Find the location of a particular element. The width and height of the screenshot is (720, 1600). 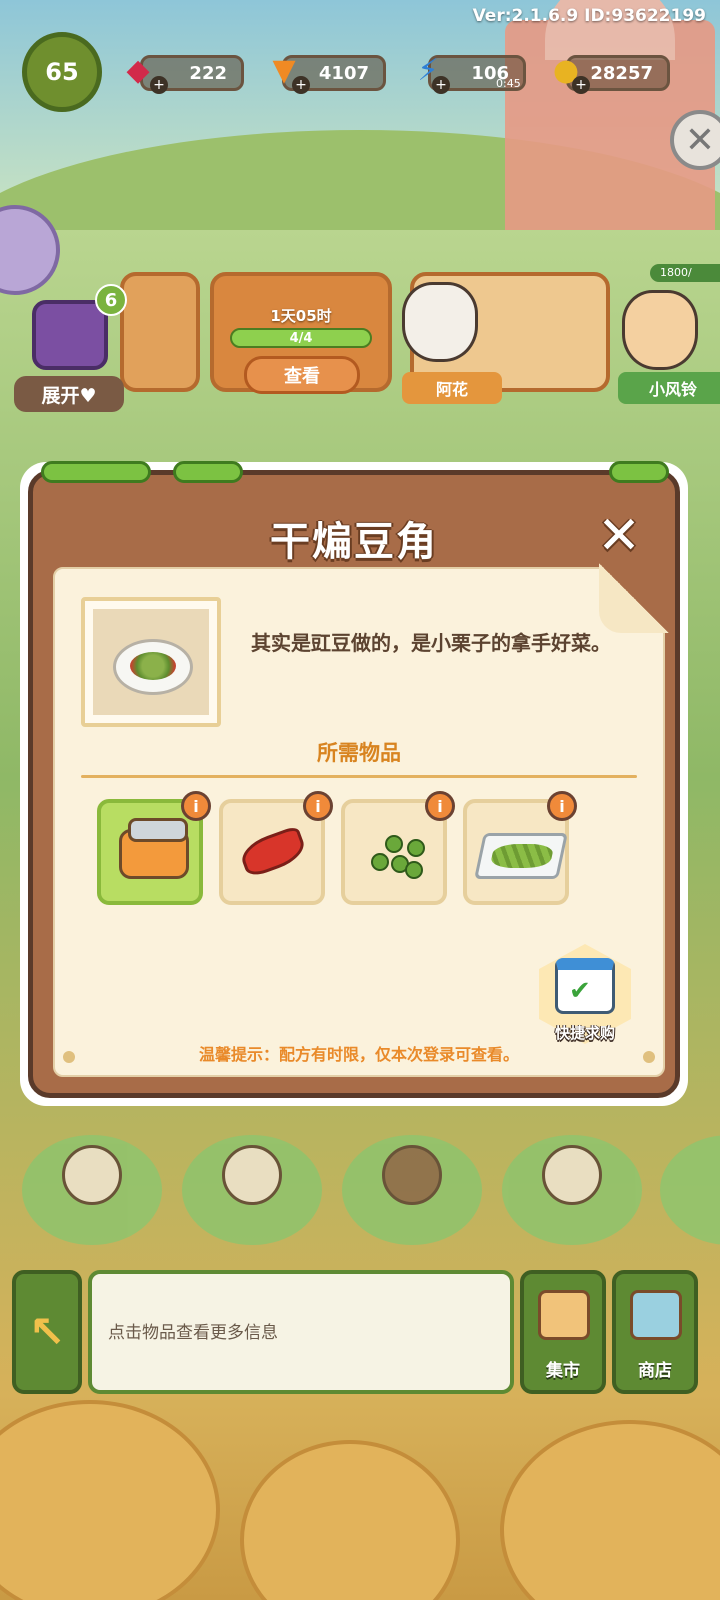

market-label: 集市 is located at coordinates (563, 1371).